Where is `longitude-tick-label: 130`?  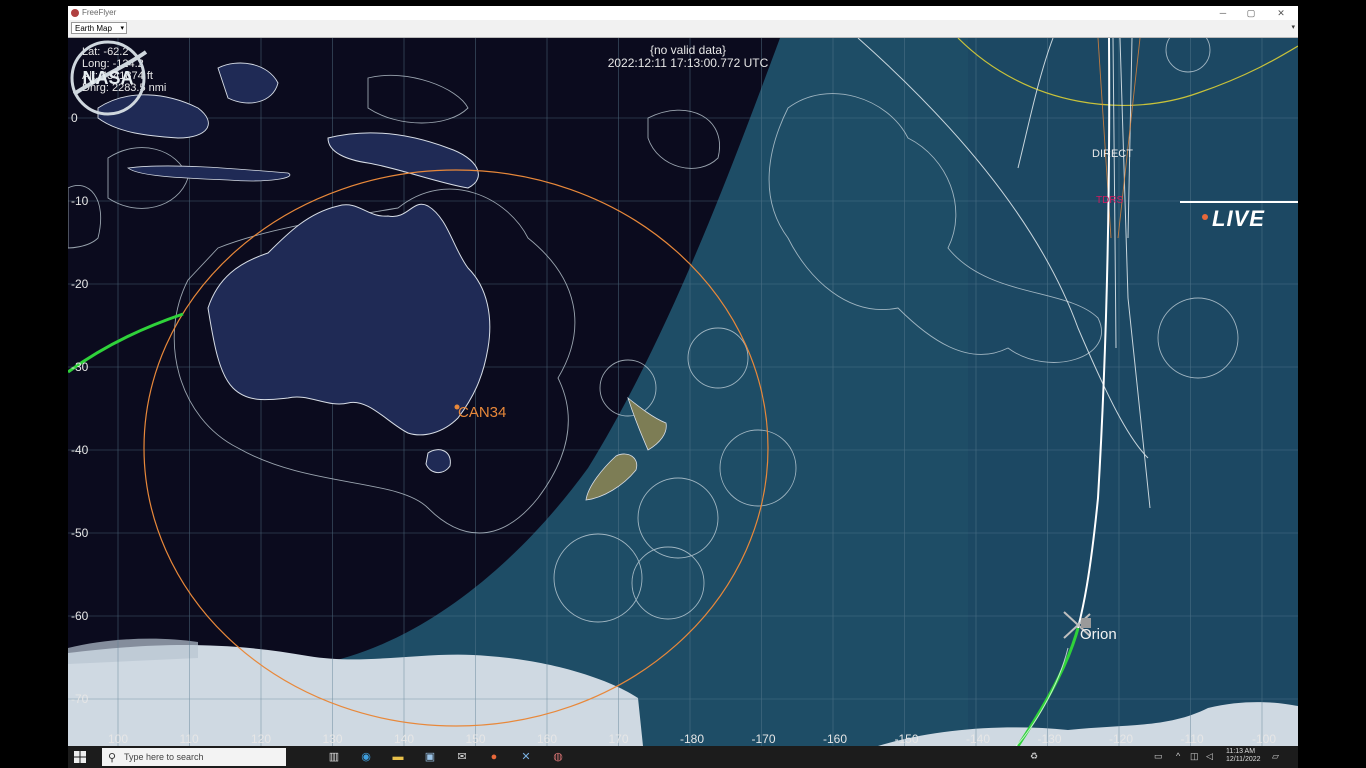 longitude-tick-label: 130 is located at coordinates (332, 739).